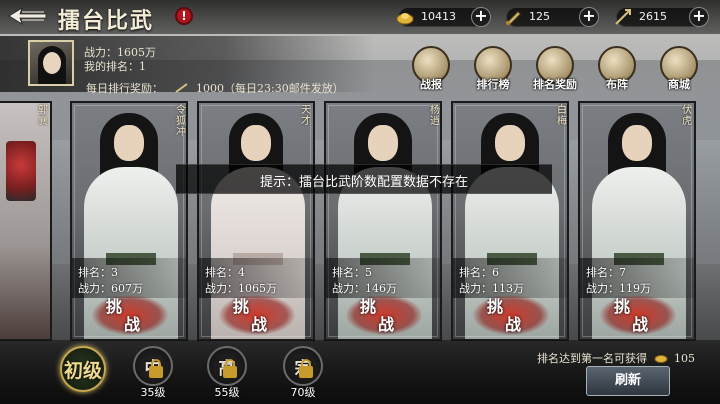  What do you see at coordinates (256, 221) in the screenshot?
I see `challenger-card: 排名：4 战力：1065万 挑 战` at bounding box center [256, 221].